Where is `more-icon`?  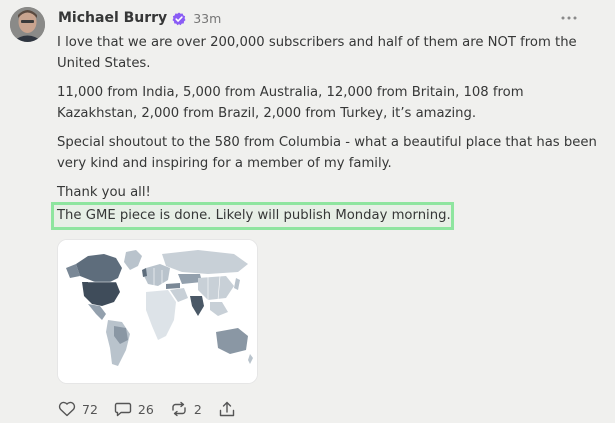
more-icon is located at coordinates (569, 17).